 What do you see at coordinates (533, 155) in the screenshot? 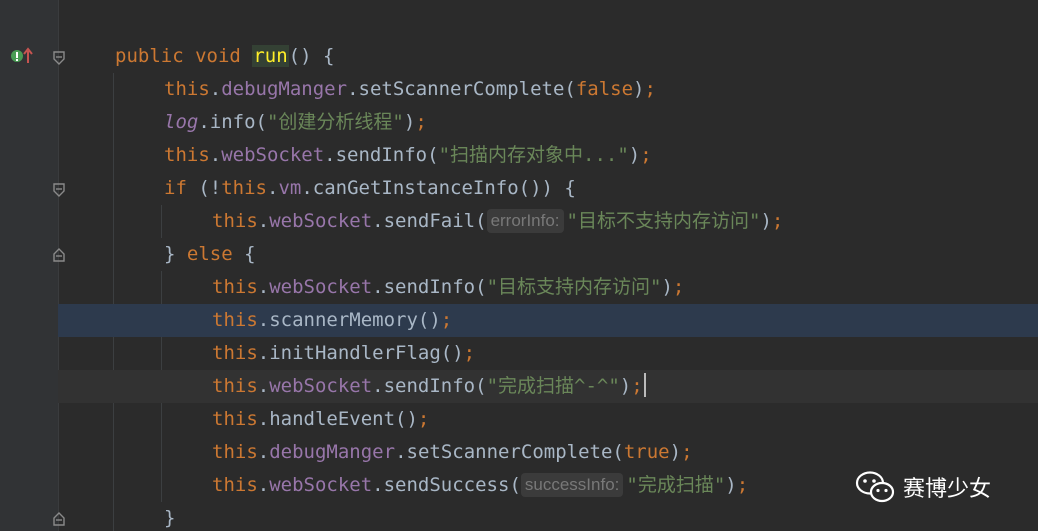
I see `string-literal: "扫描内存对象中..."` at bounding box center [533, 155].